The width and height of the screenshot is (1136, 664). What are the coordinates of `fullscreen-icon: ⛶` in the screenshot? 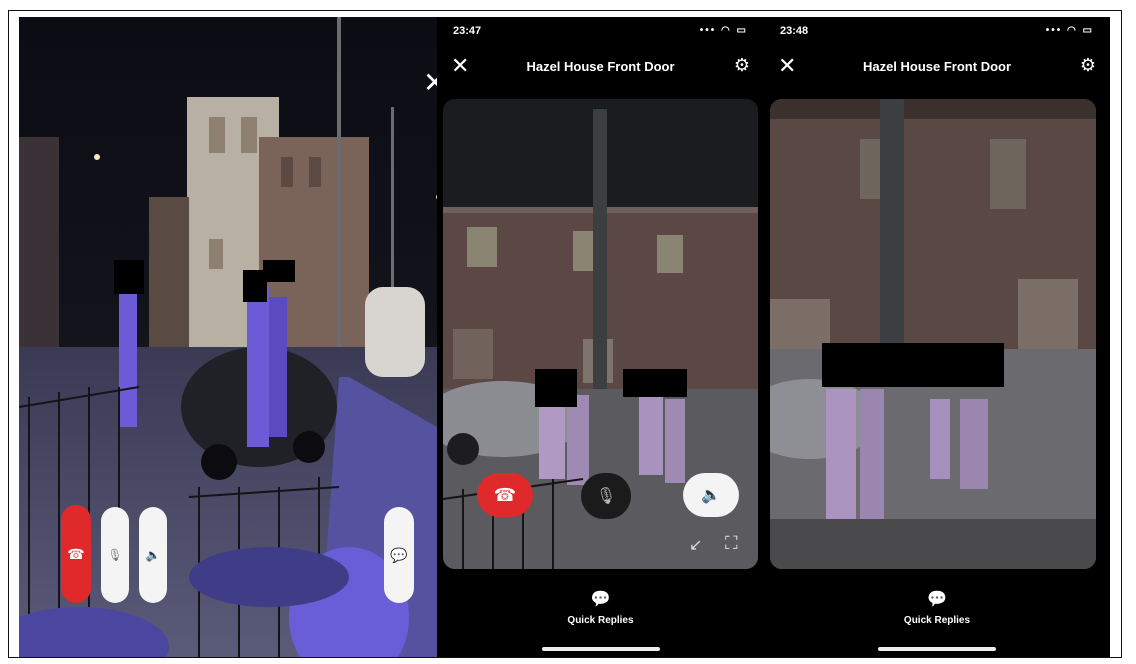 It's located at (731, 543).